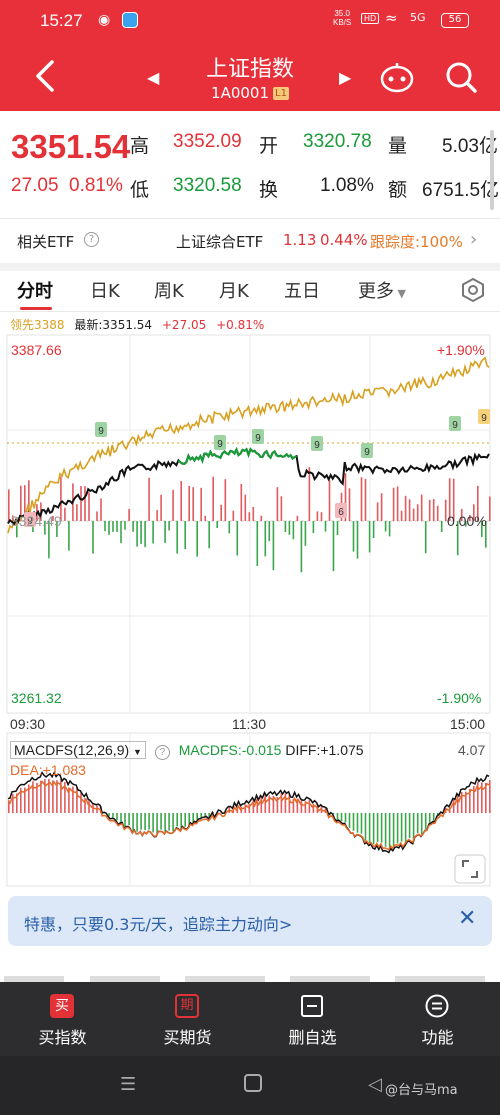 The height and width of the screenshot is (1115, 500). I want to click on function-menu-label: 功能, so click(437, 1037).